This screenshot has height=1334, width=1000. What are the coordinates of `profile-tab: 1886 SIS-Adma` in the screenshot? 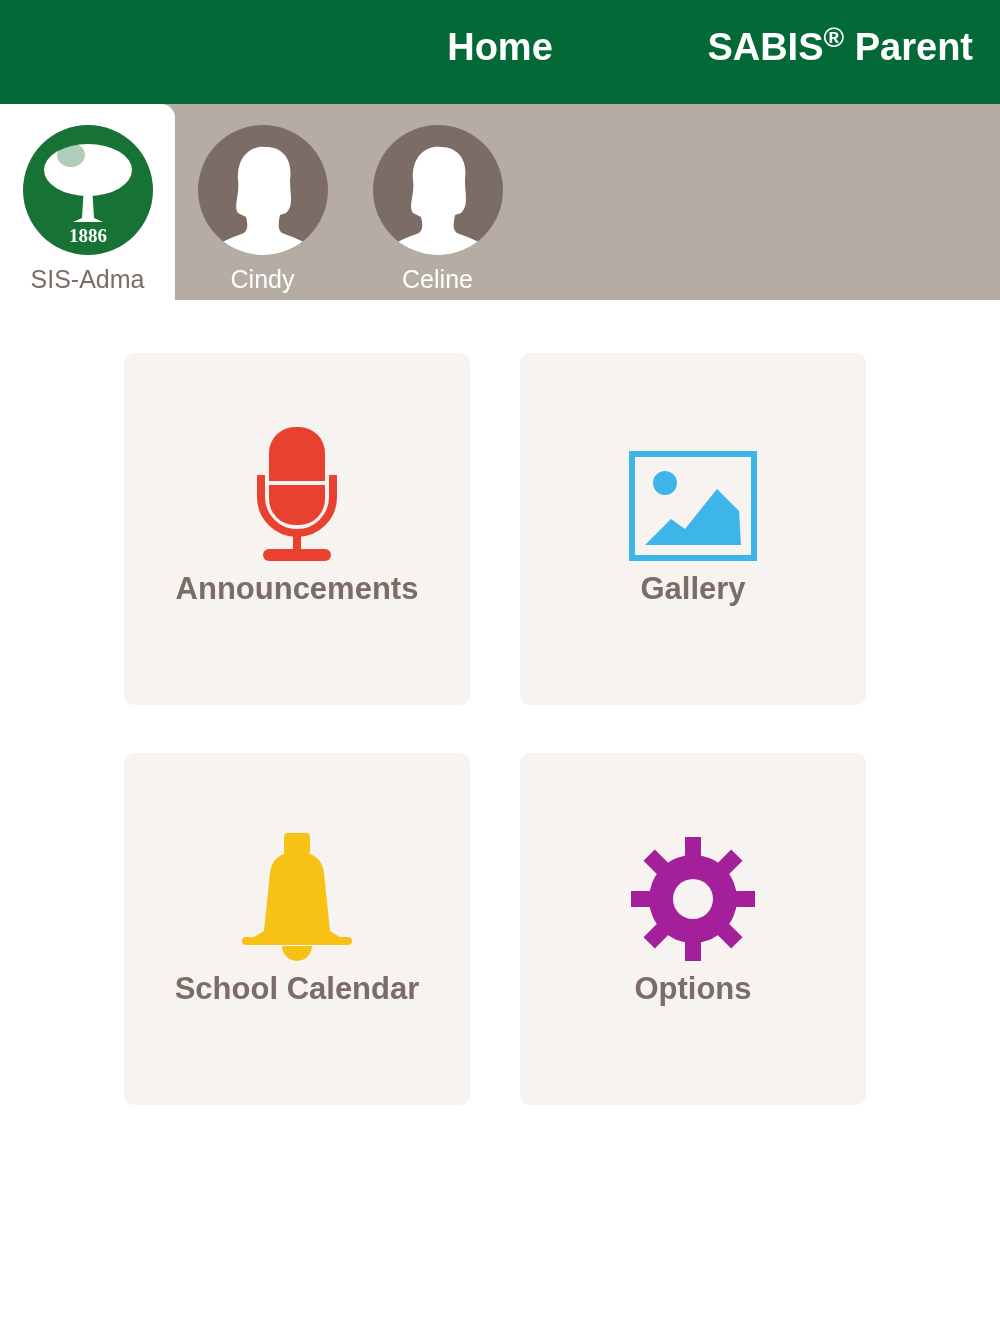 It's located at (87, 202).